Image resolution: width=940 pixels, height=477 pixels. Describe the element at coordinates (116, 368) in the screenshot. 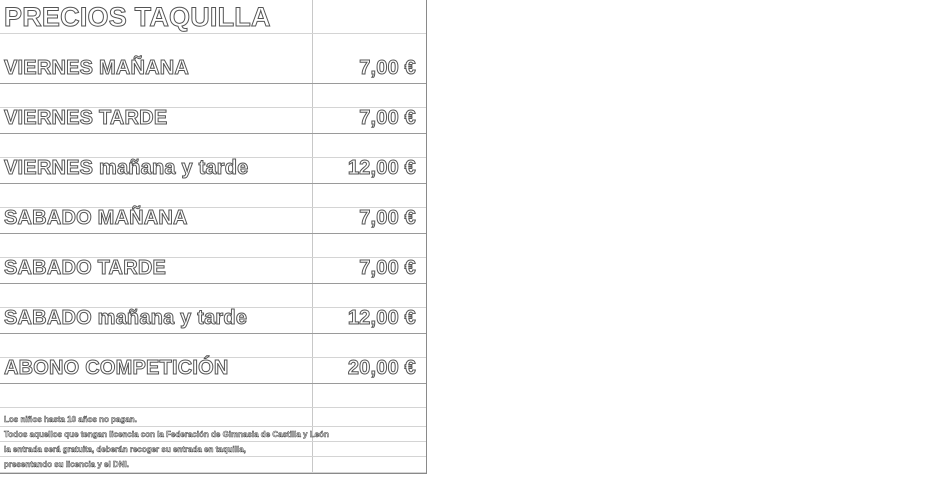

I see `price-row-label: ABONO COMPETICIÓN` at that location.